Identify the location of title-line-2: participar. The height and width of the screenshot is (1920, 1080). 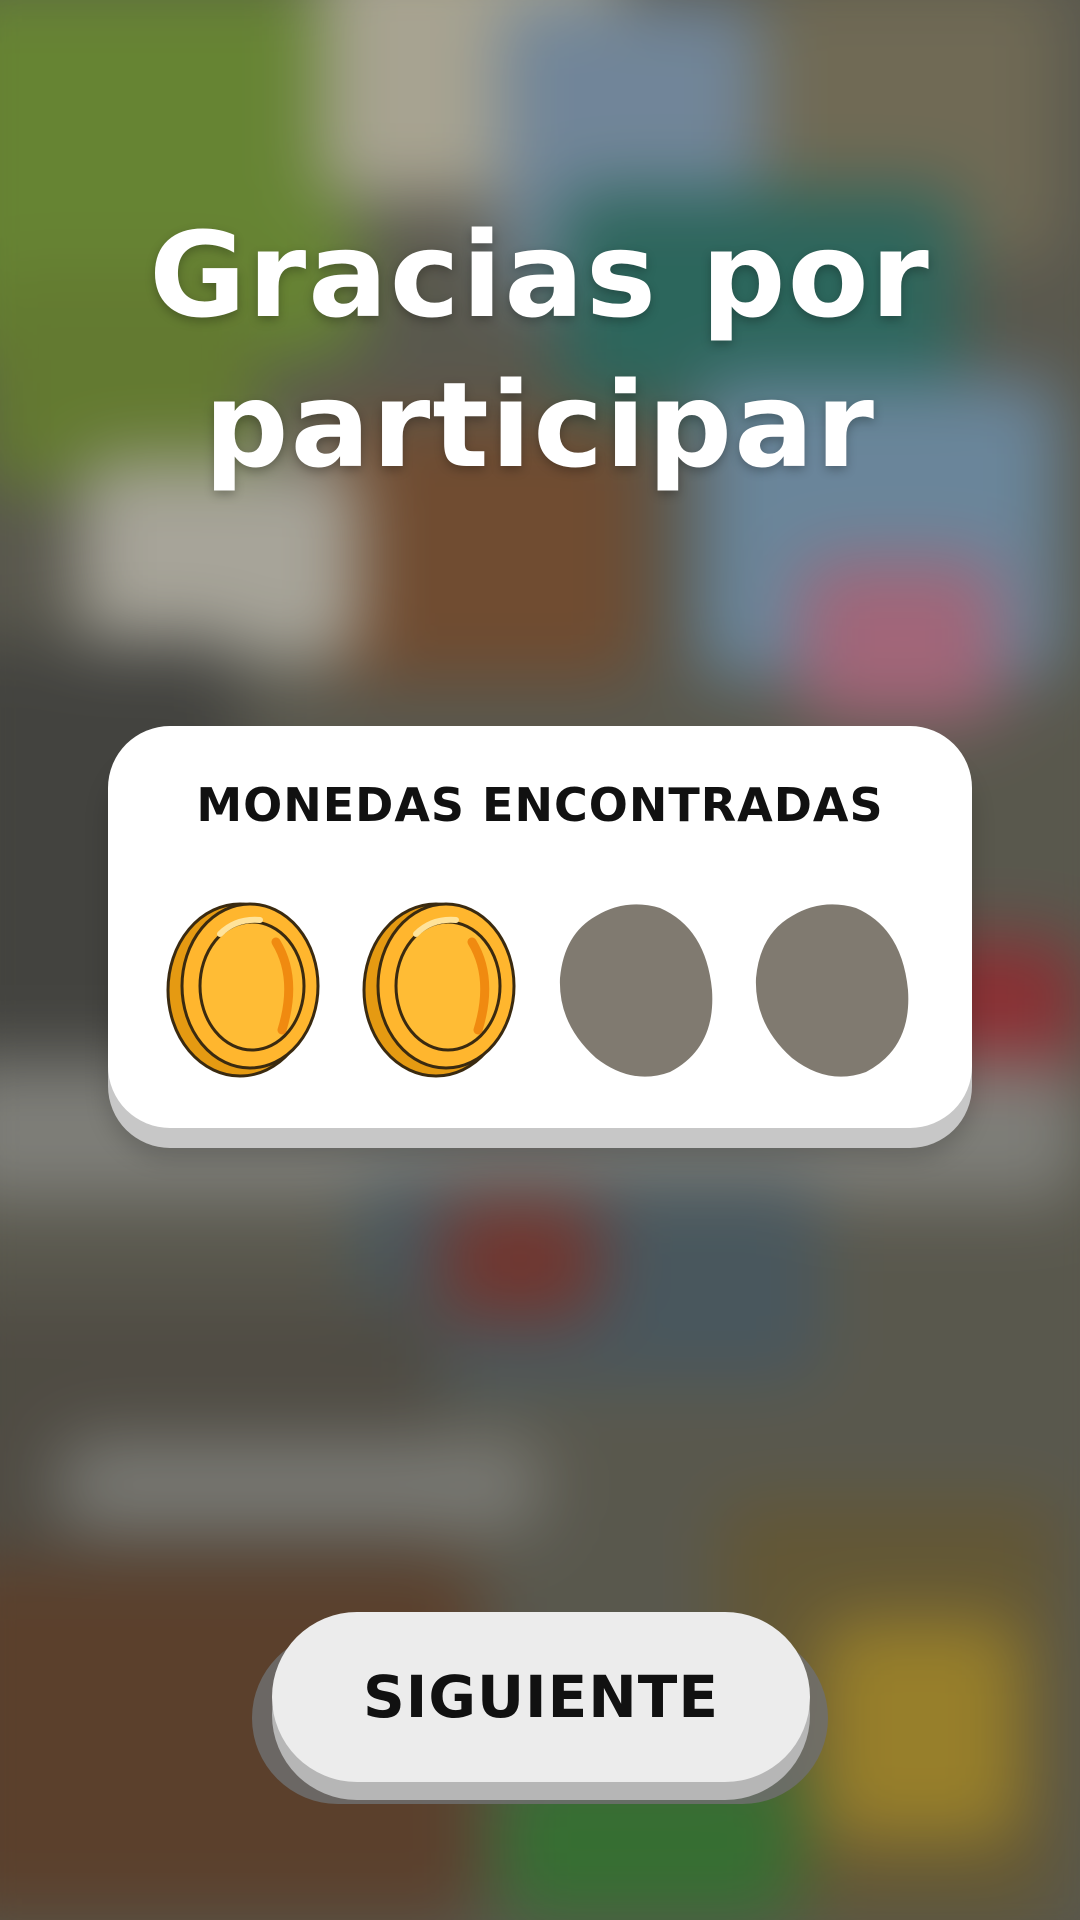
(540, 425).